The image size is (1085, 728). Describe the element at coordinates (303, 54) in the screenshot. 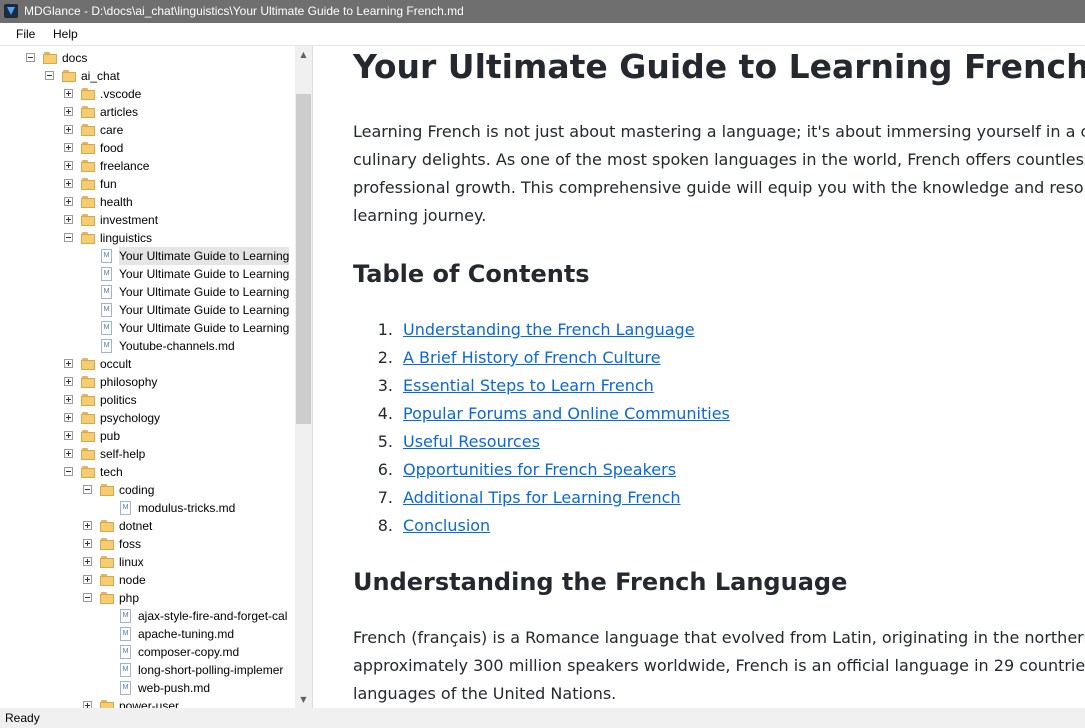

I see `scroll-up-arrow-icon: ▲` at that location.